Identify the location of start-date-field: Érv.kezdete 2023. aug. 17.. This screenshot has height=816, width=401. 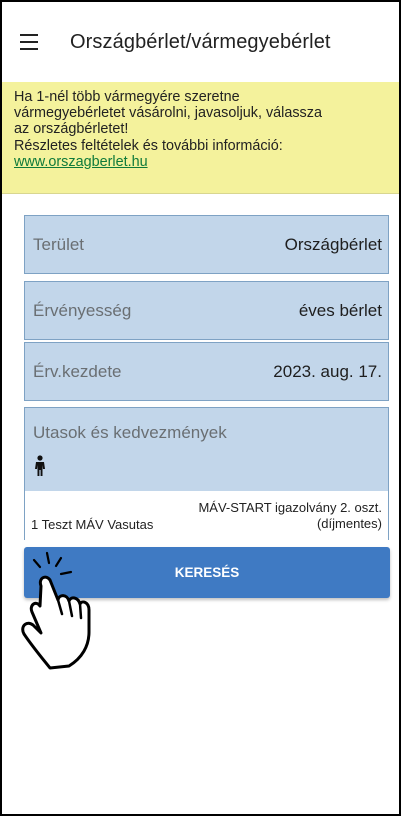
(206, 371).